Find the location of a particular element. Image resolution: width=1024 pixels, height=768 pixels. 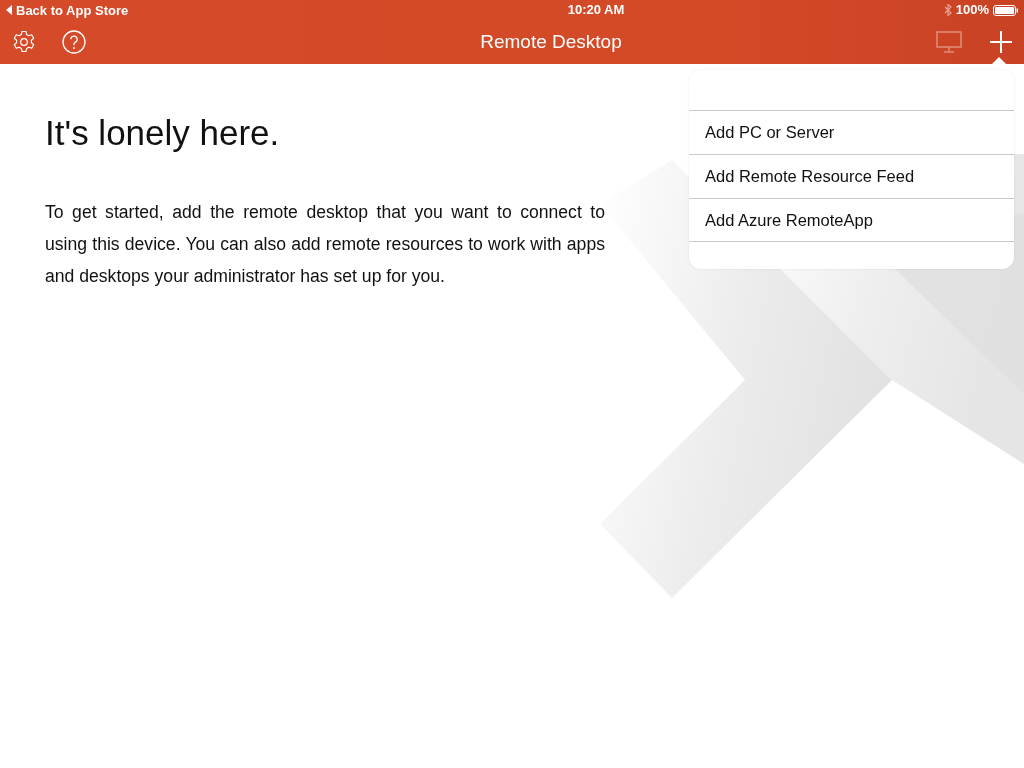

settings-button is located at coordinates (24, 42).